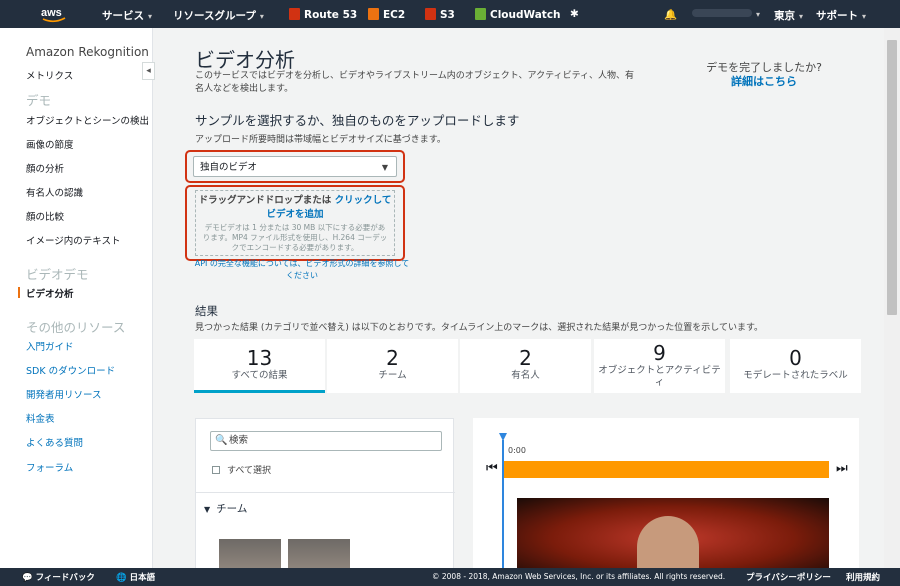 This screenshot has width=900, height=586. What do you see at coordinates (373, 14) in the screenshot?
I see `ec2-icon` at bounding box center [373, 14].